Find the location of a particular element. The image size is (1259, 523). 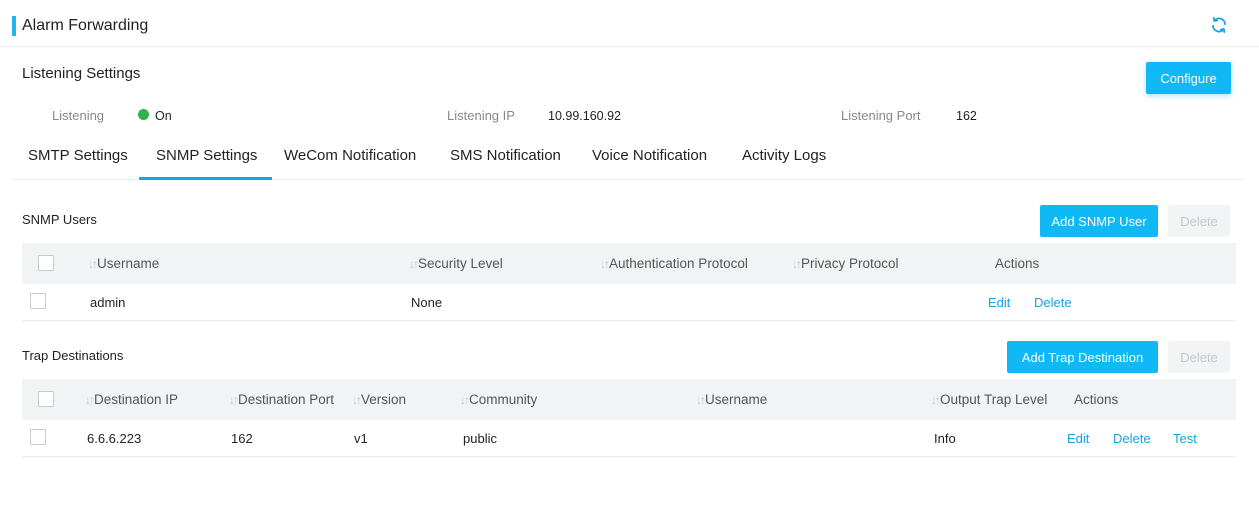

column-header: ↓↑Security Level is located at coordinates (456, 264).